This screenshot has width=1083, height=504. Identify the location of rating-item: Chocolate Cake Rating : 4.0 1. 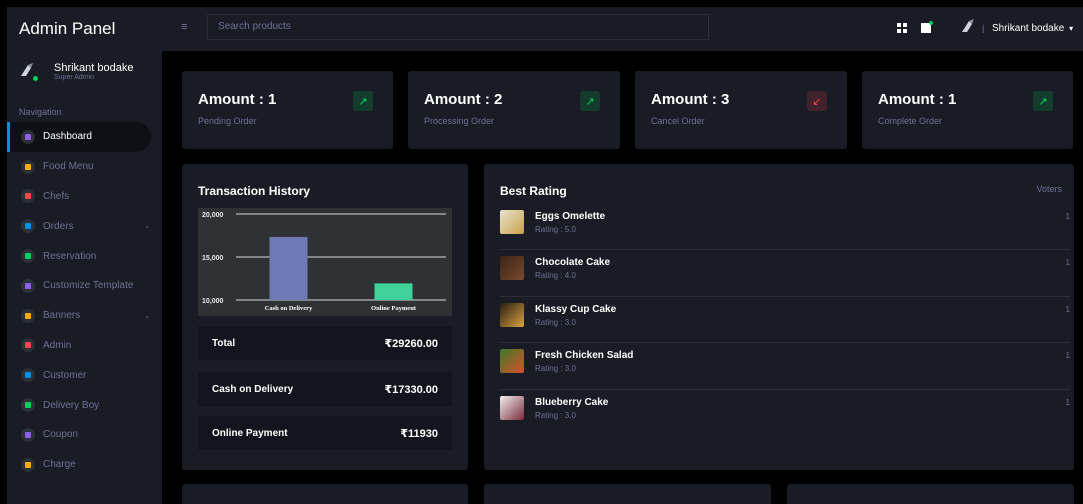
(785, 273).